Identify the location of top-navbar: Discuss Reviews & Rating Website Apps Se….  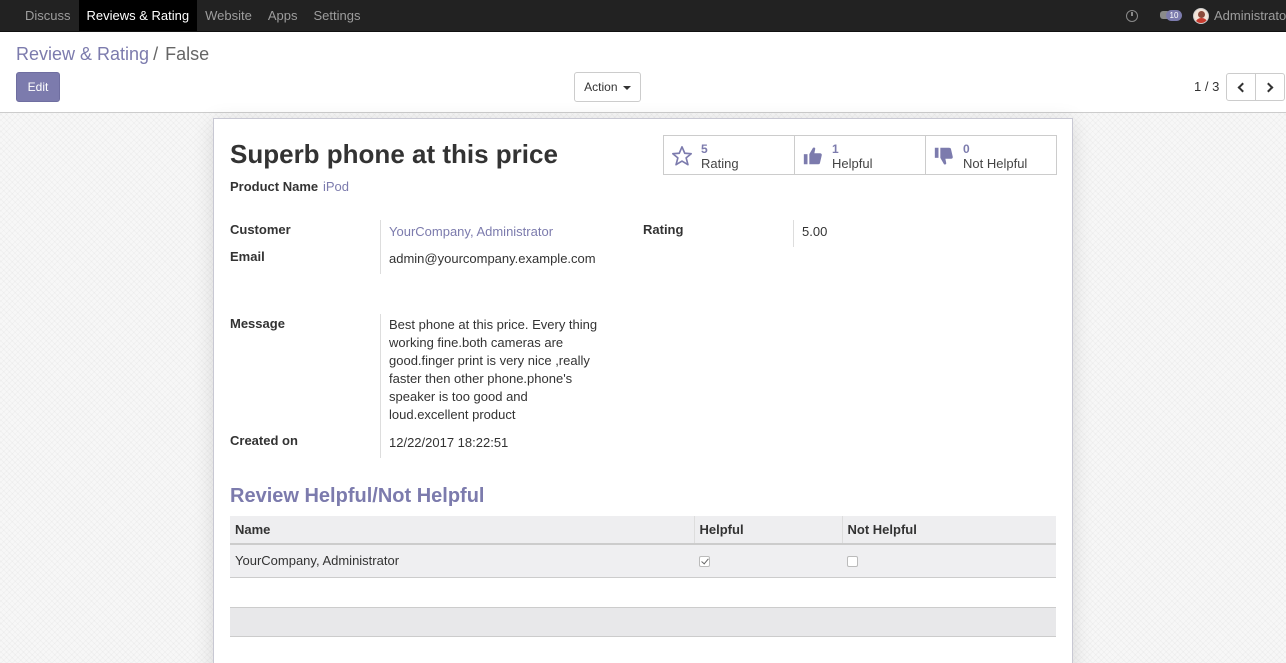
(643, 16).